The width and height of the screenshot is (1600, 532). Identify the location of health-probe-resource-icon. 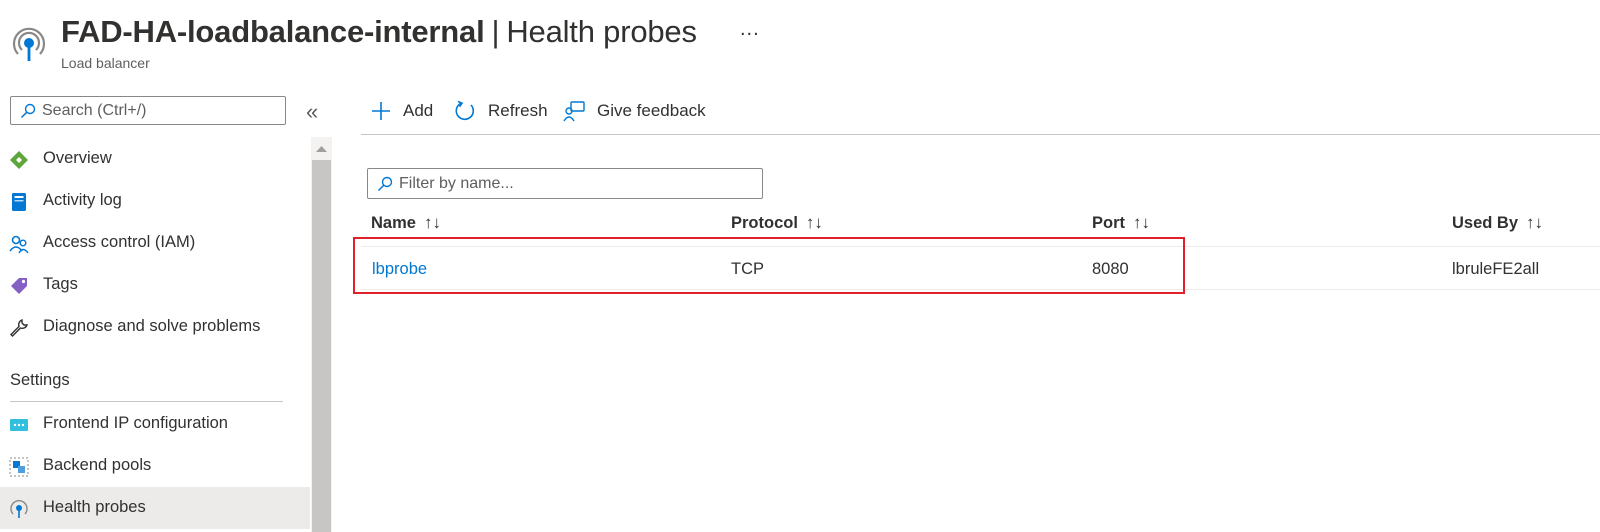
(29, 44).